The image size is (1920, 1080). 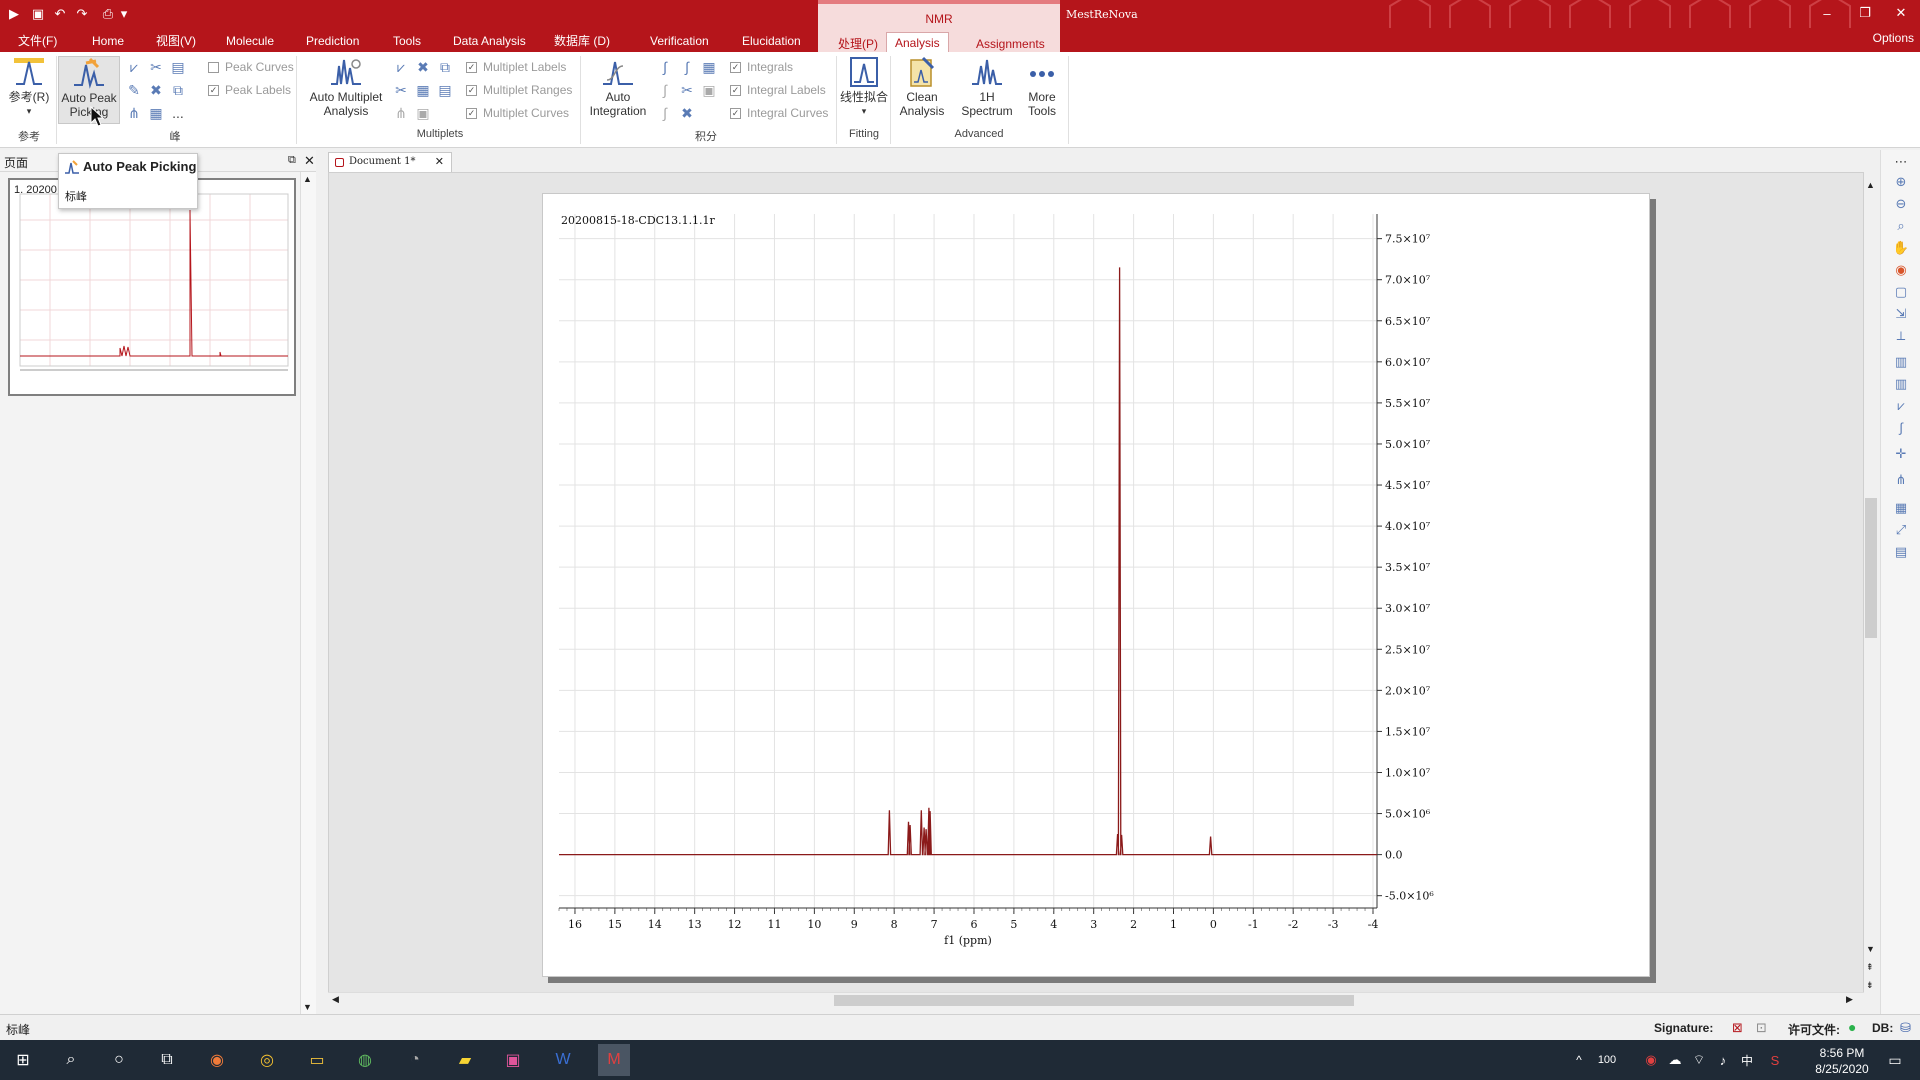 I want to click on peak-bar-alt-icon: ▥, so click(x=1901, y=385).